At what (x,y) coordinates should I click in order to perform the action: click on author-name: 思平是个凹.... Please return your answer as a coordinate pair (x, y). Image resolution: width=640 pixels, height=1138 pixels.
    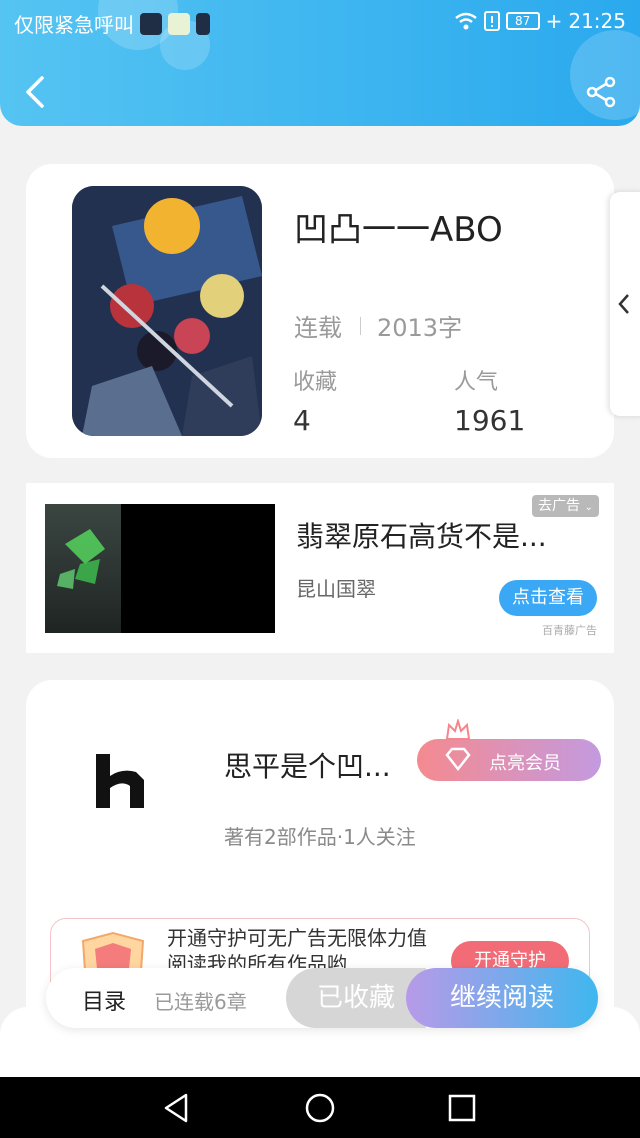
    Looking at the image, I should click on (307, 766).